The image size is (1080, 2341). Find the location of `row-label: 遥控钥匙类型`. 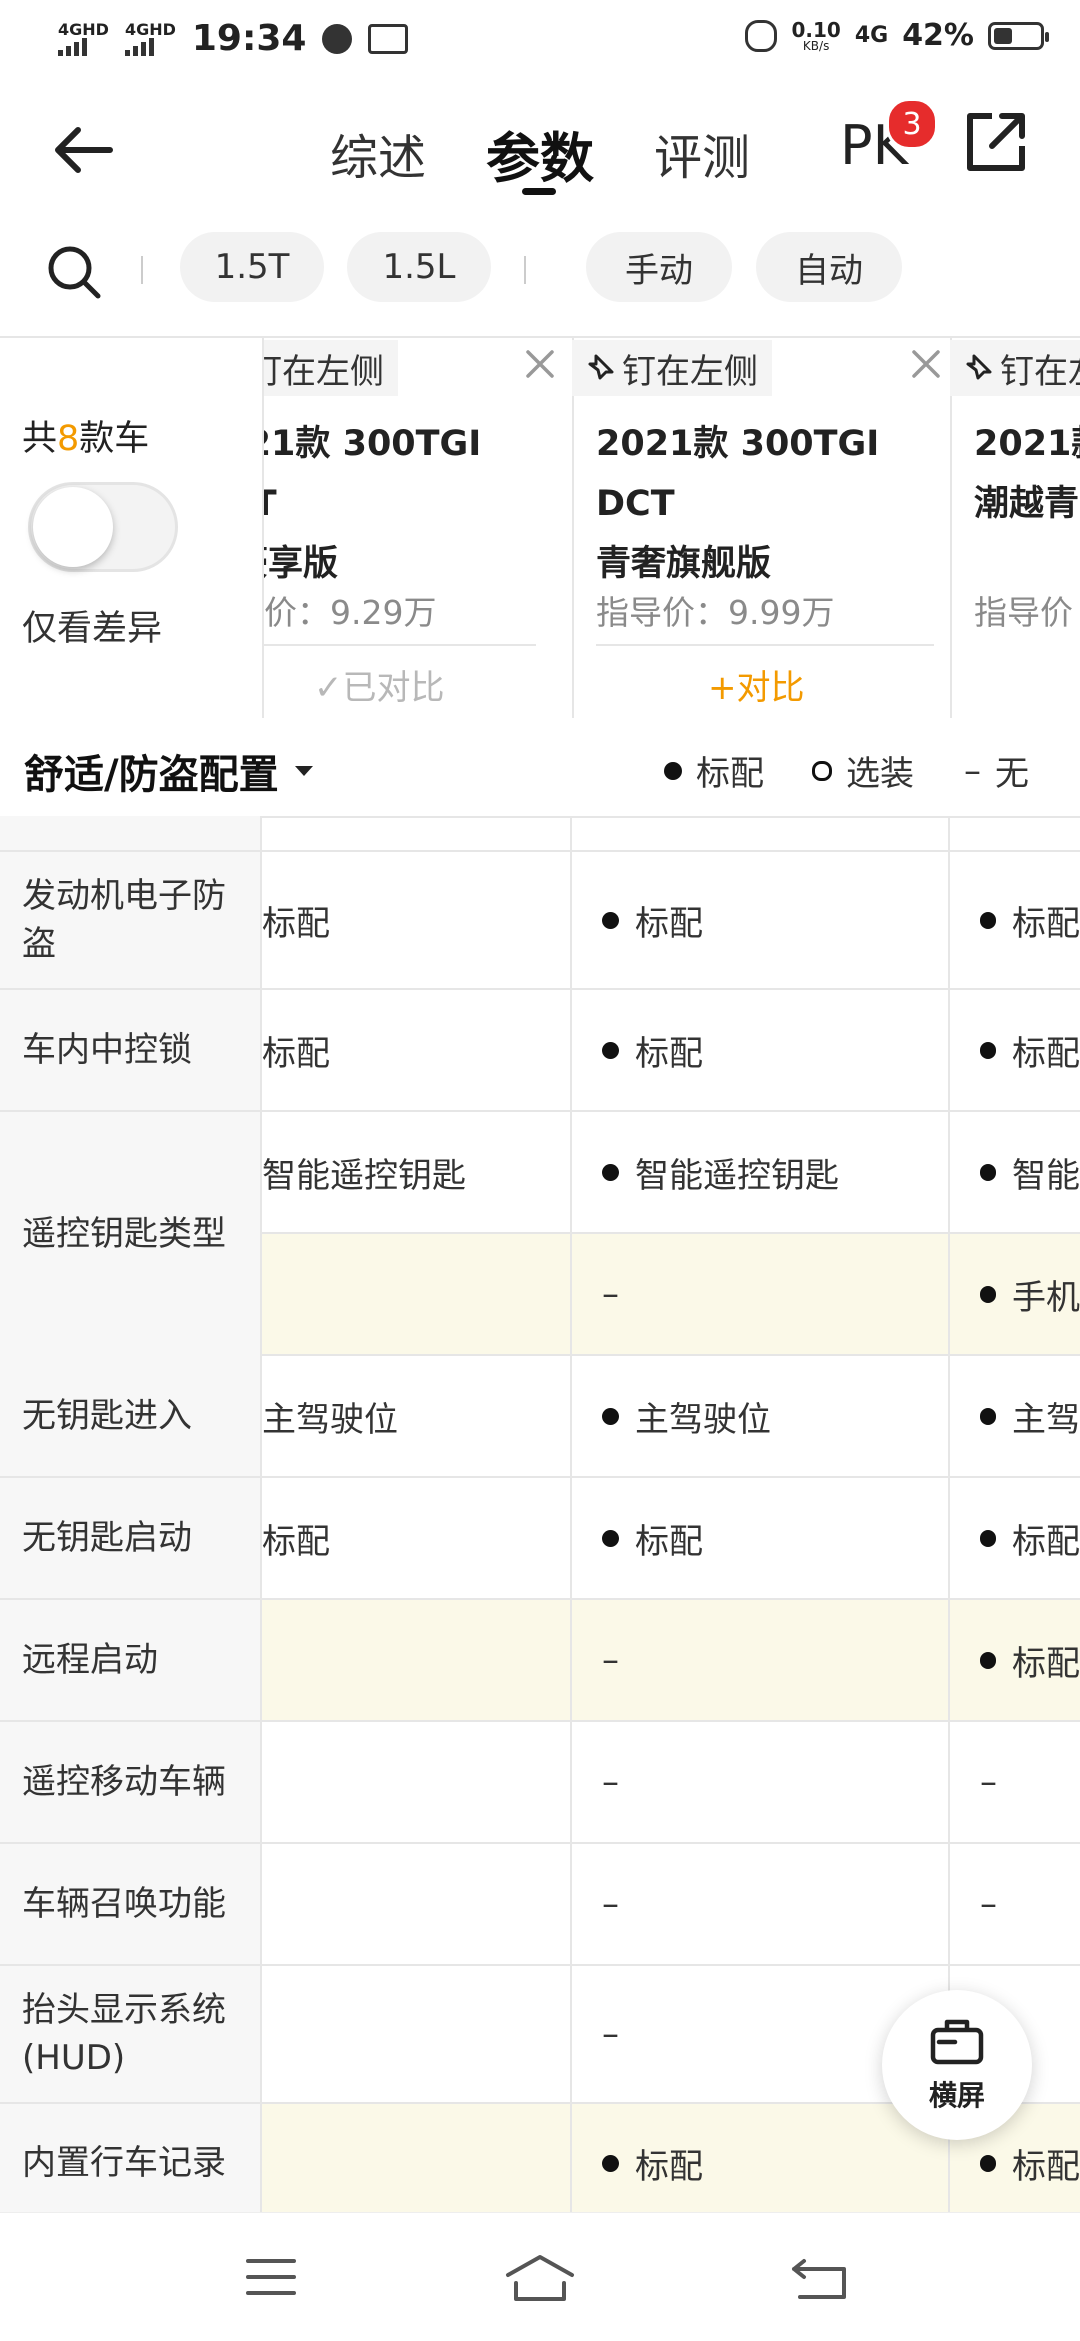

row-label: 遥控钥匙类型 is located at coordinates (131, 1234).